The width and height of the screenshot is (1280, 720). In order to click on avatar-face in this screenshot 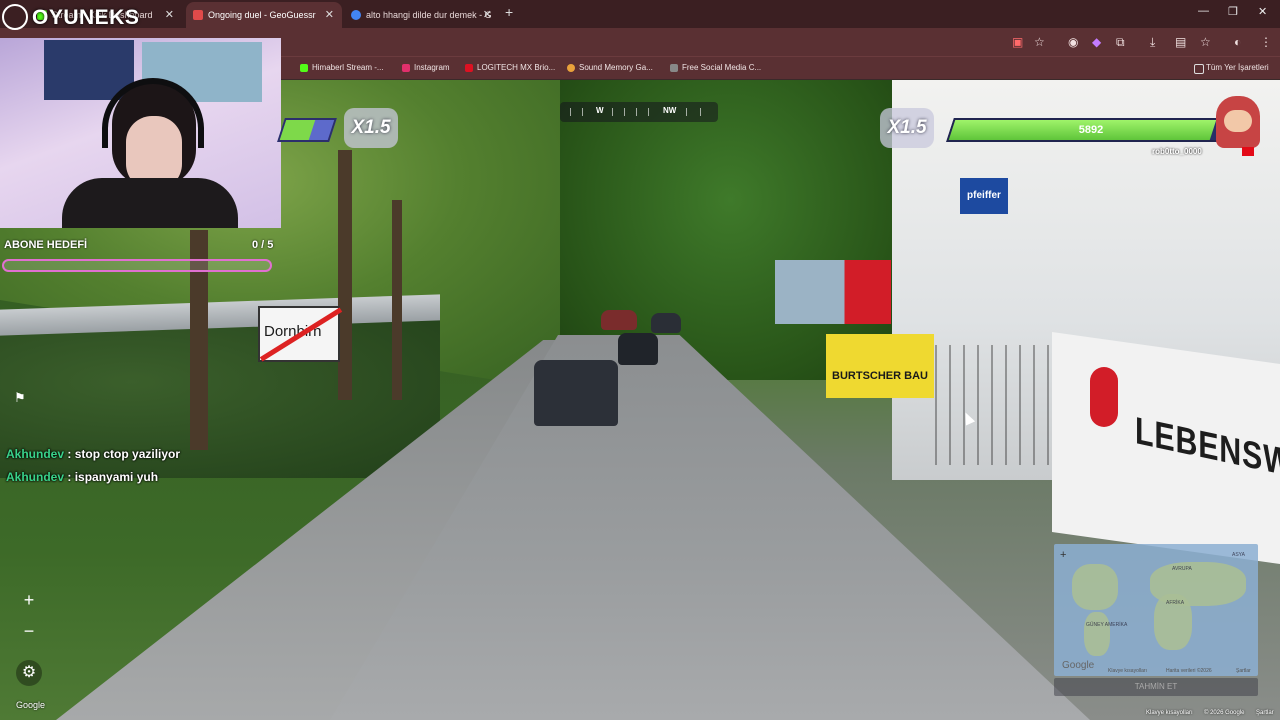, I will do `click(1238, 121)`.